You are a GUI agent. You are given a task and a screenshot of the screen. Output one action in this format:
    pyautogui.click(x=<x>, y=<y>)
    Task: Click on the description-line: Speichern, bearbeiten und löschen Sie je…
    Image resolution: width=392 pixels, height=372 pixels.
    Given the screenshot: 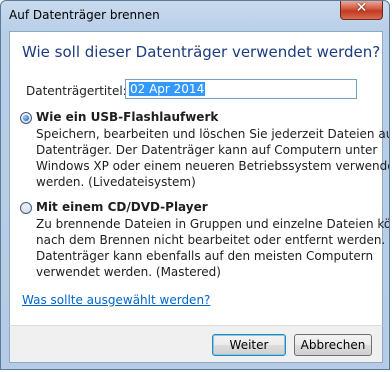 What is the action you would take?
    pyautogui.click(x=213, y=134)
    